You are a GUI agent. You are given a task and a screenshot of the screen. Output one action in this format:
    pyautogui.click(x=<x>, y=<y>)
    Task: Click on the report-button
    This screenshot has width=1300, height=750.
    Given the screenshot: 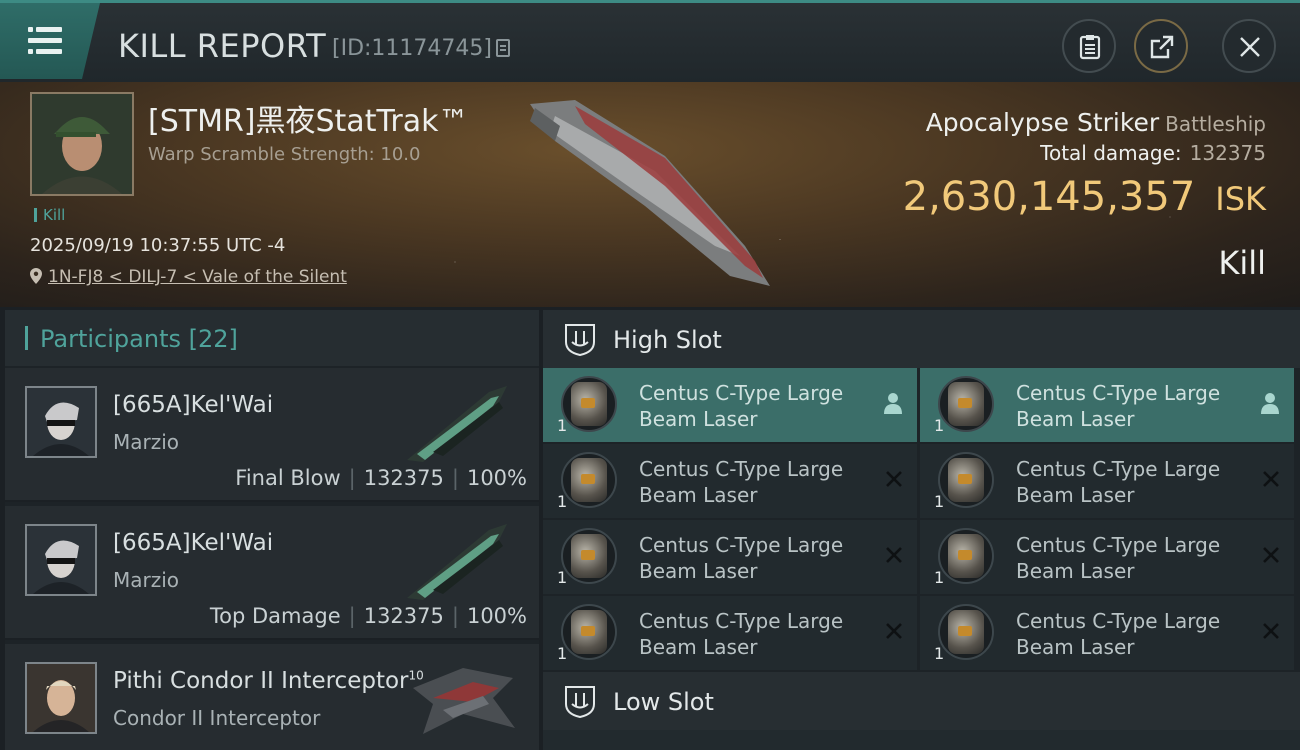 What is the action you would take?
    pyautogui.click(x=1089, y=46)
    